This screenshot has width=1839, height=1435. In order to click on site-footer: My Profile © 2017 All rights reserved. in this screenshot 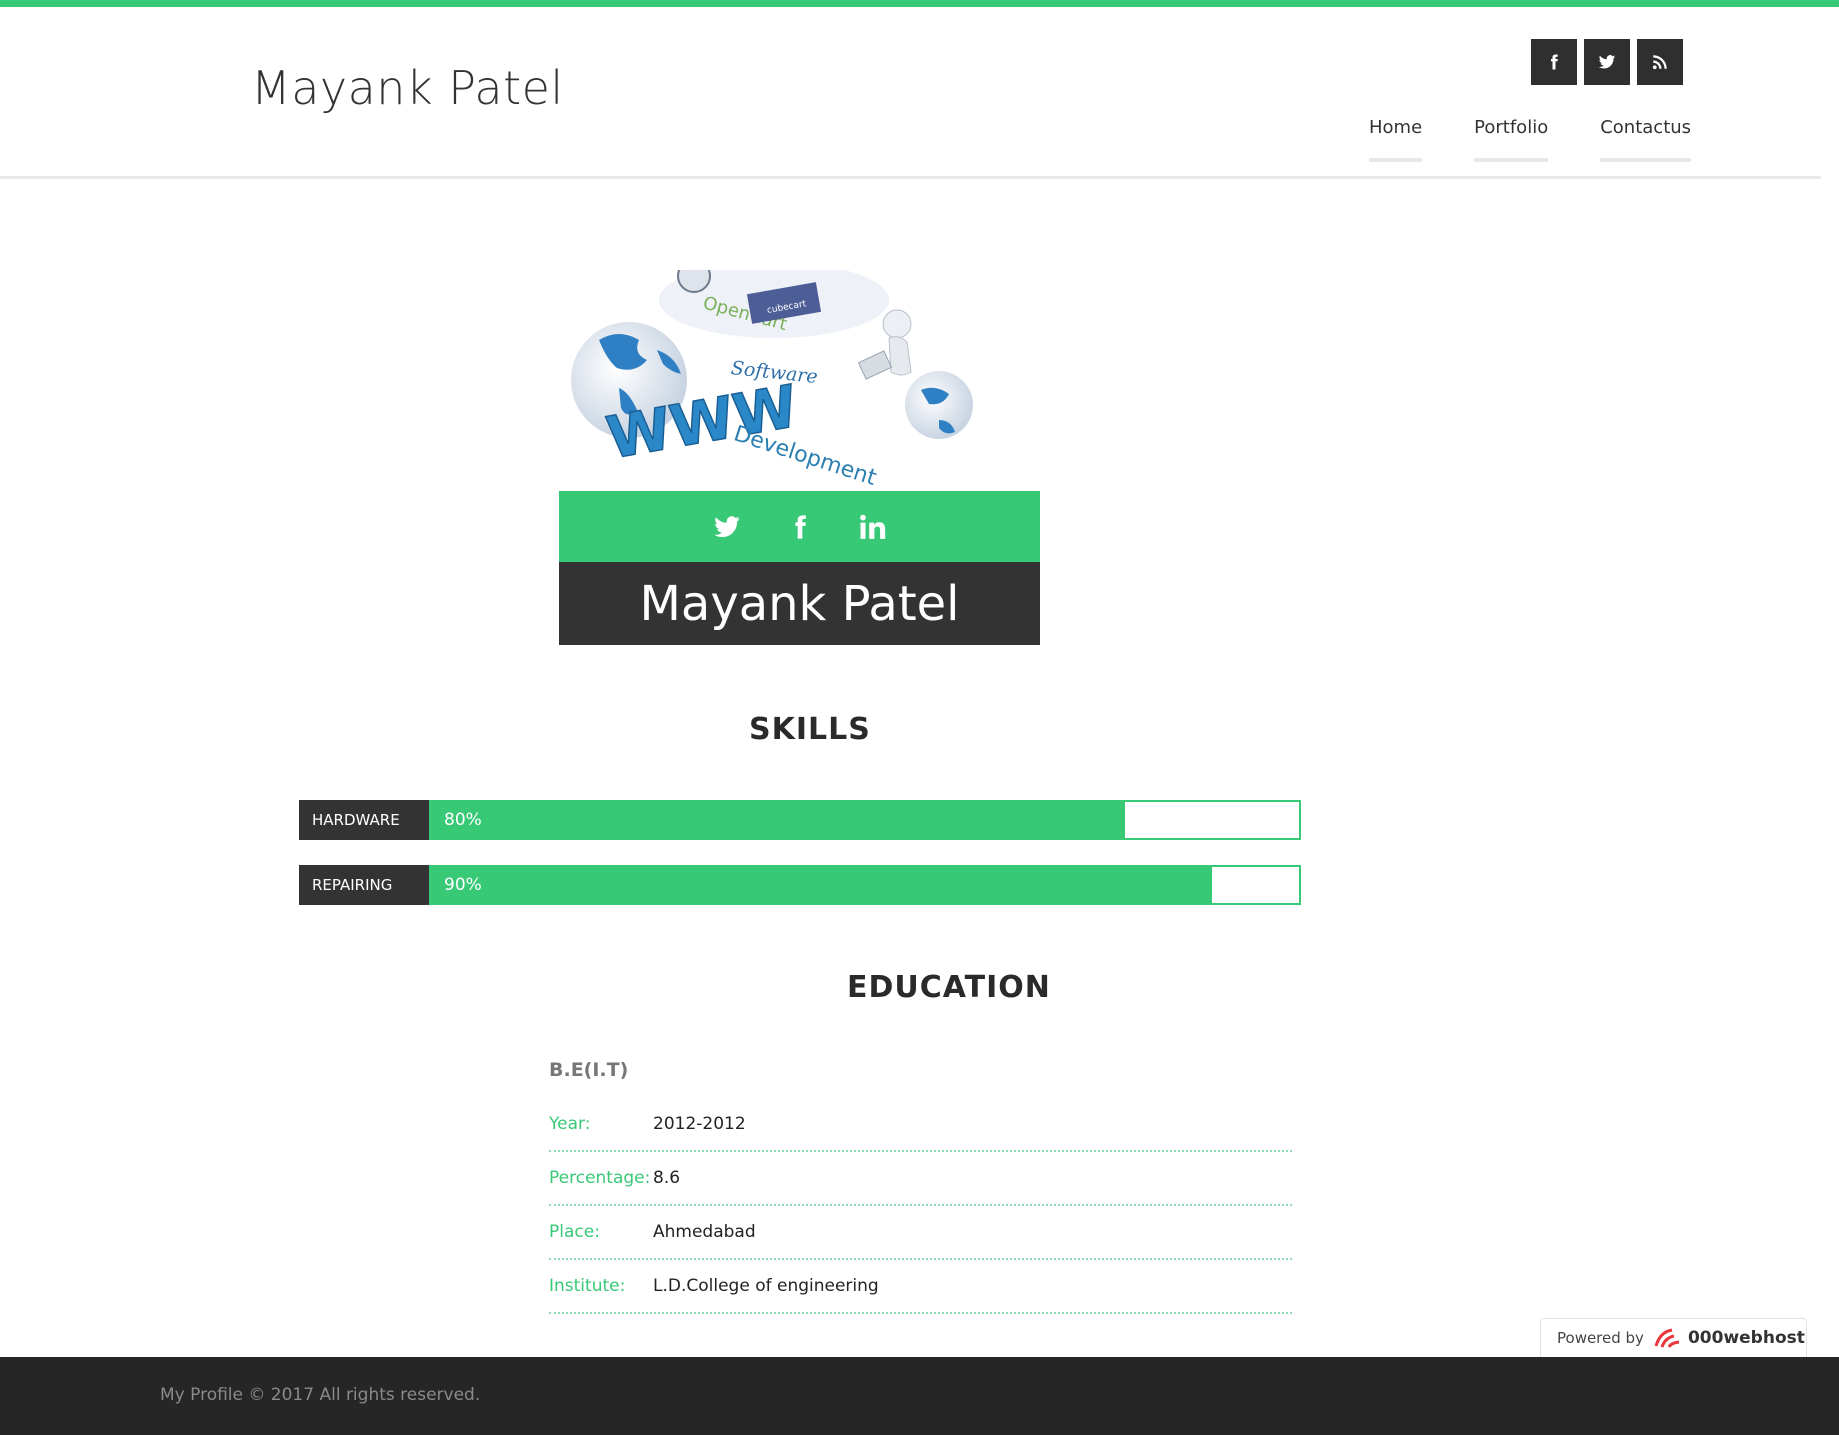, I will do `click(919, 1396)`.